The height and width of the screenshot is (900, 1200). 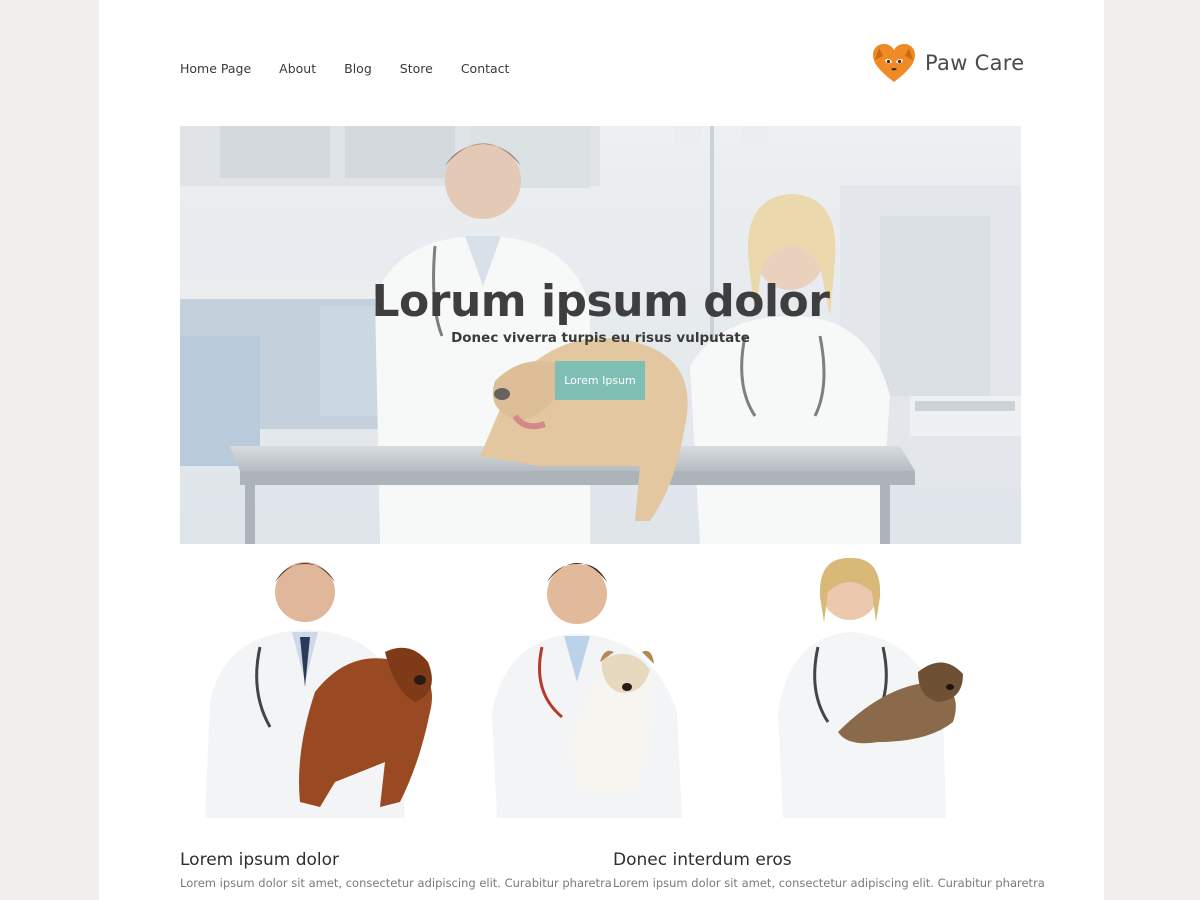 What do you see at coordinates (894, 63) in the screenshot?
I see `heart-dog-icon` at bounding box center [894, 63].